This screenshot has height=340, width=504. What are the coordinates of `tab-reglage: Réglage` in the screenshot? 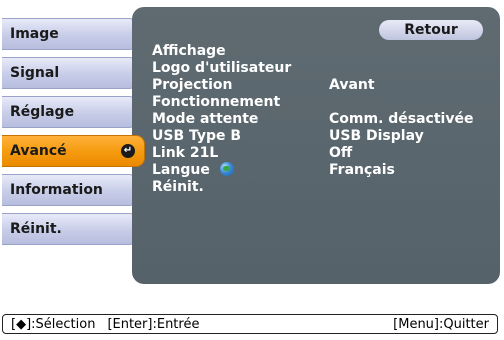 It's located at (70, 112).